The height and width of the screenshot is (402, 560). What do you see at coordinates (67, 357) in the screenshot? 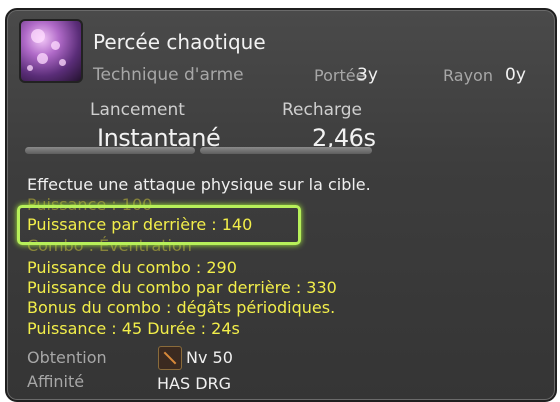
I see `acquired-label: Obtention` at bounding box center [67, 357].